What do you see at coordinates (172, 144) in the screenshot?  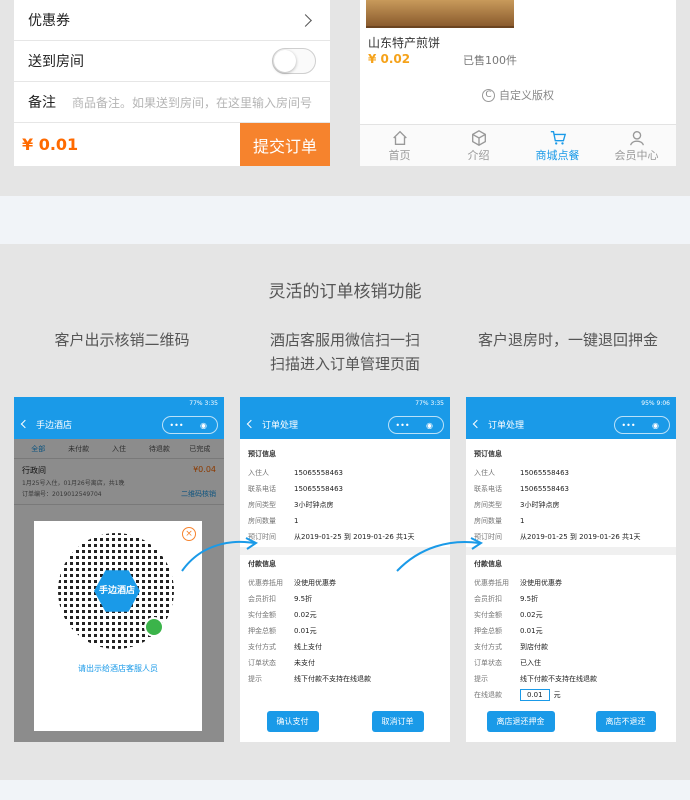 I see `order-footer: ¥ 0.01 提交订单` at bounding box center [172, 144].